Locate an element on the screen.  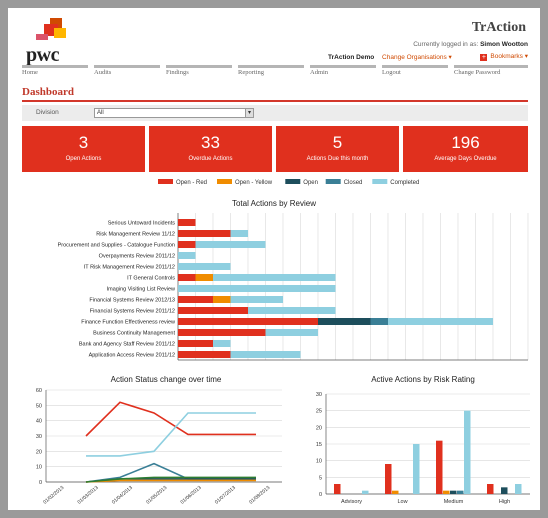
category-label: IT Risk Management Review 2011/12 is located at coordinates (129, 268).